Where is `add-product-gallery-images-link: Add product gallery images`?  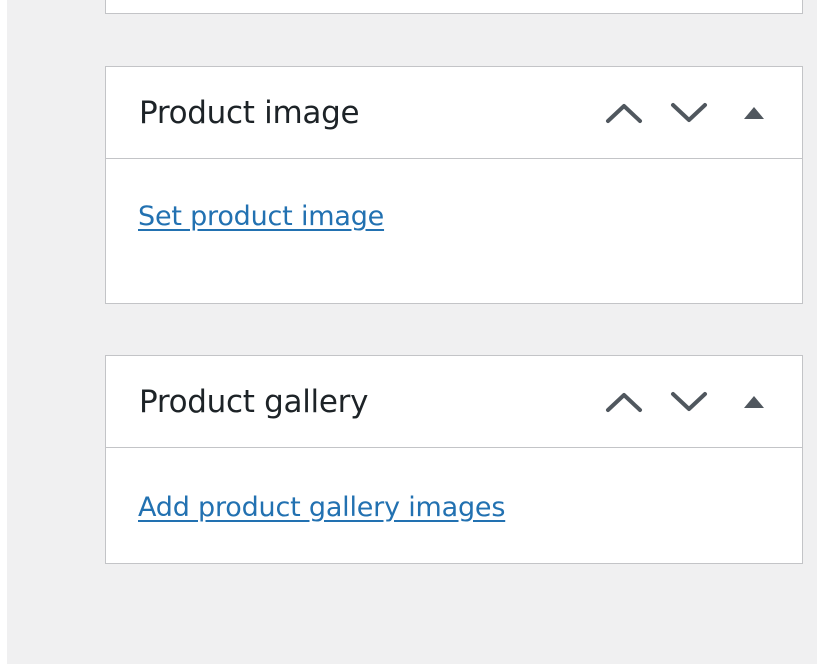 add-product-gallery-images-link: Add product gallery images is located at coordinates (321, 507).